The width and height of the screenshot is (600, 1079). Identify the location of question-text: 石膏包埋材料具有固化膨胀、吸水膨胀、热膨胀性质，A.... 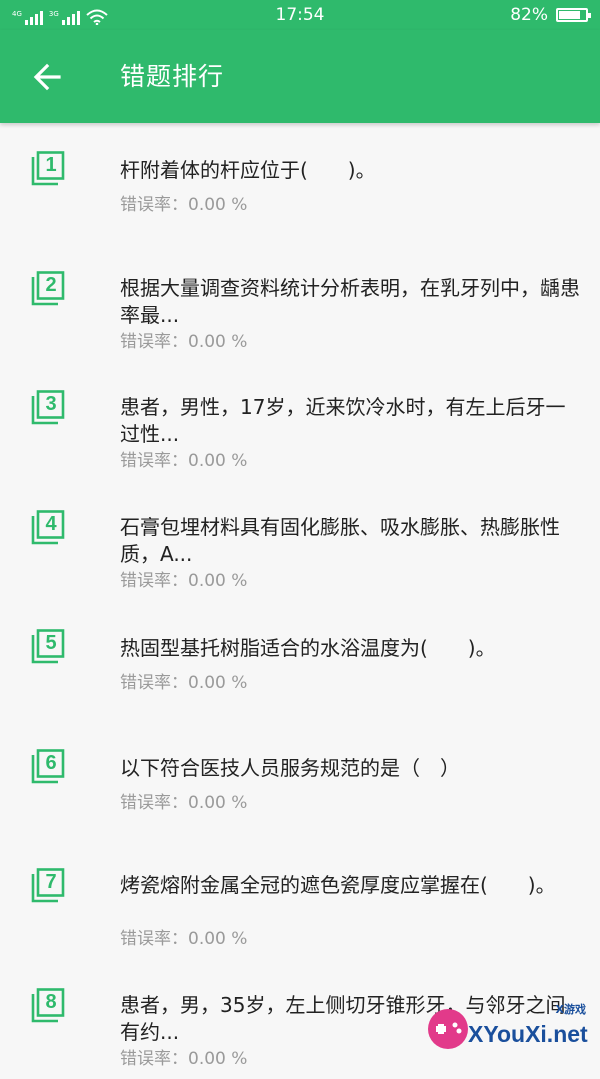
(350, 541).